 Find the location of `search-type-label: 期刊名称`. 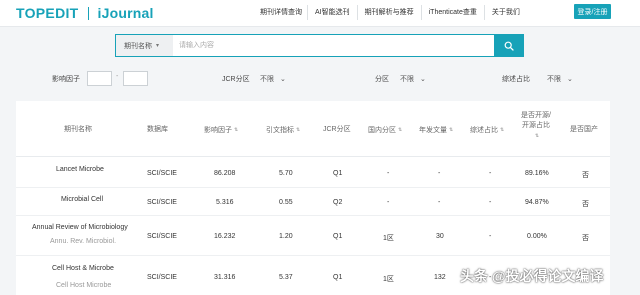

search-type-label: 期刊名称 is located at coordinates (138, 46).